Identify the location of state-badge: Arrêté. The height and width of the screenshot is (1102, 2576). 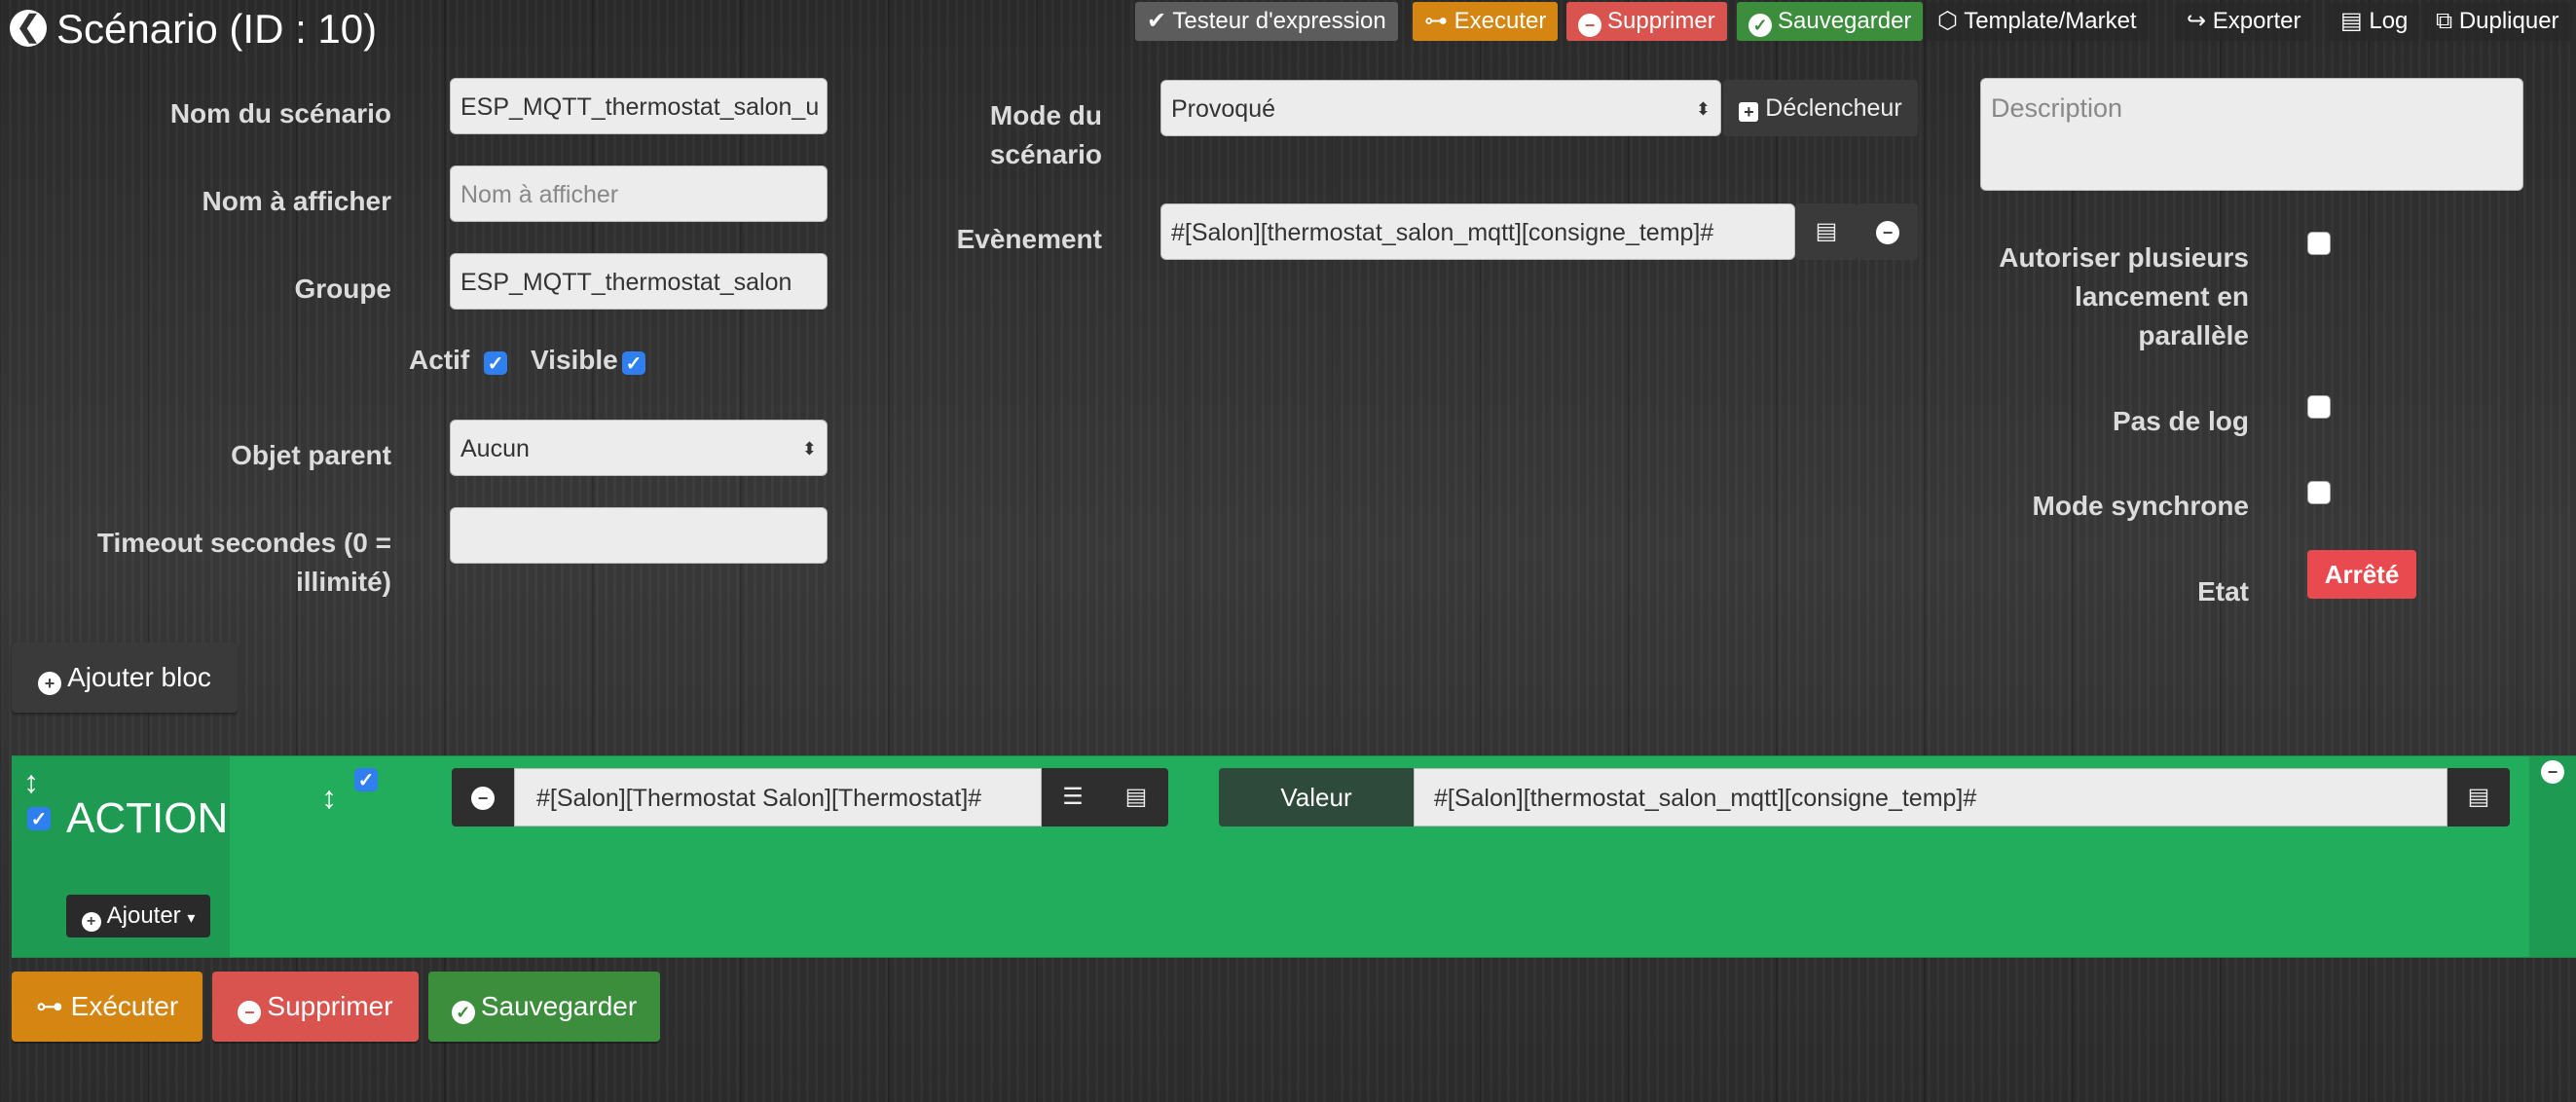
(2361, 575).